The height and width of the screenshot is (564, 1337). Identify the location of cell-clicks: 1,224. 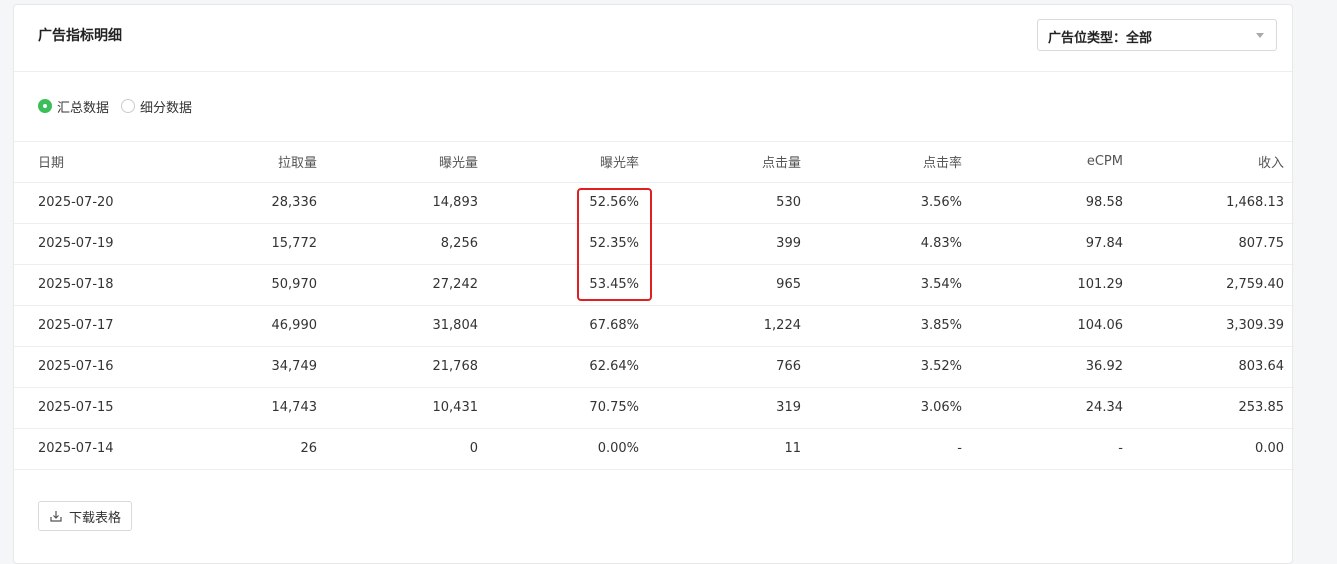
(730, 326).